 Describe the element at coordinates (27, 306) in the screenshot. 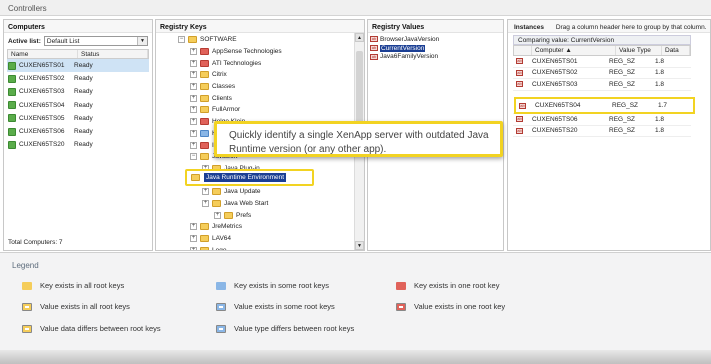

I see `value-icon` at that location.